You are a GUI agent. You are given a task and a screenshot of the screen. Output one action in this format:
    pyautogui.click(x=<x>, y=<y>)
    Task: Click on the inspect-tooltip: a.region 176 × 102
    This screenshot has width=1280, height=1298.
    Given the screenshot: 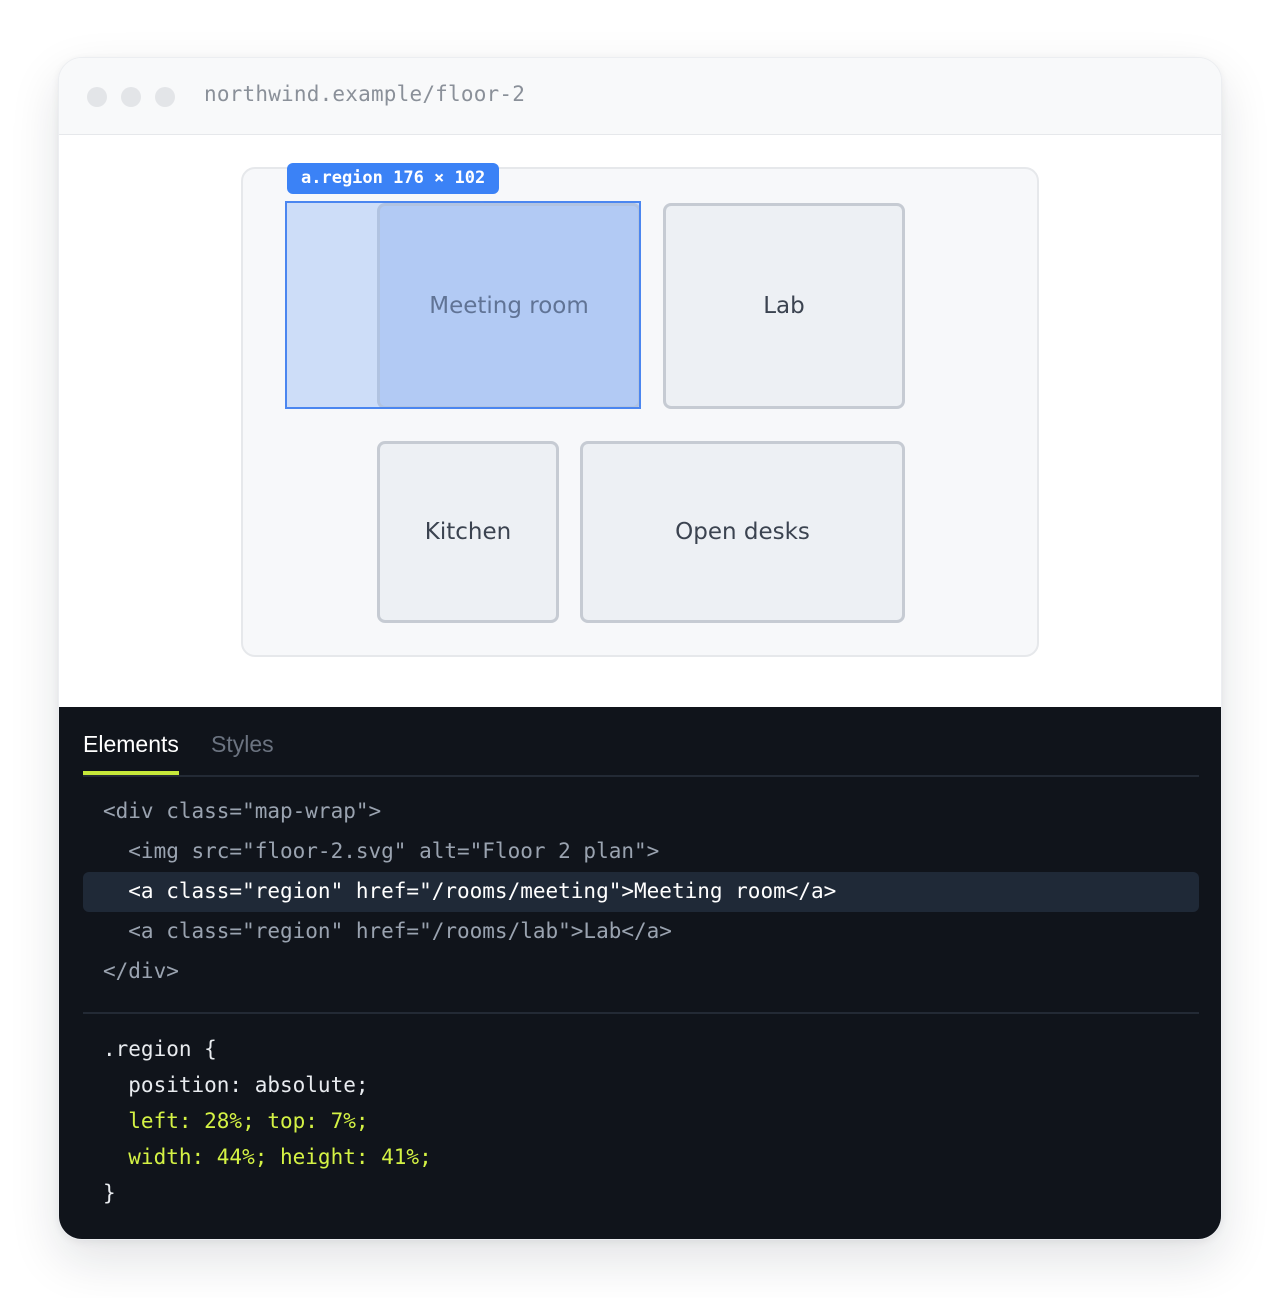 What is the action you would take?
    pyautogui.click(x=393, y=178)
    